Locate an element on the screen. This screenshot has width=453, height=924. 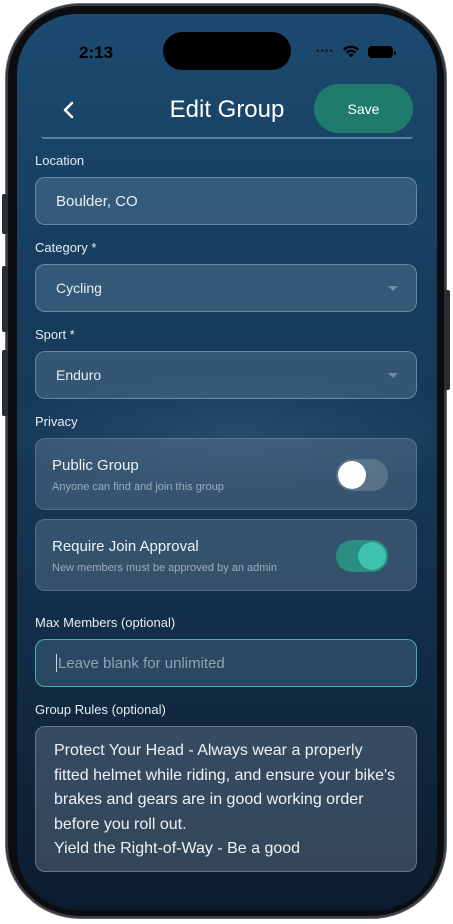
privacy-label: Privacy is located at coordinates (56, 421).